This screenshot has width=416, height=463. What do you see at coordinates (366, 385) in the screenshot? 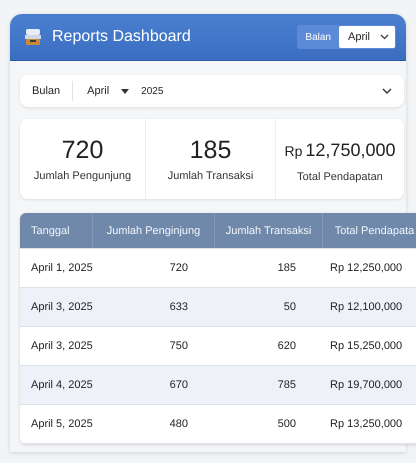
I see `table-cell-text: Rp 19,700,000` at bounding box center [366, 385].